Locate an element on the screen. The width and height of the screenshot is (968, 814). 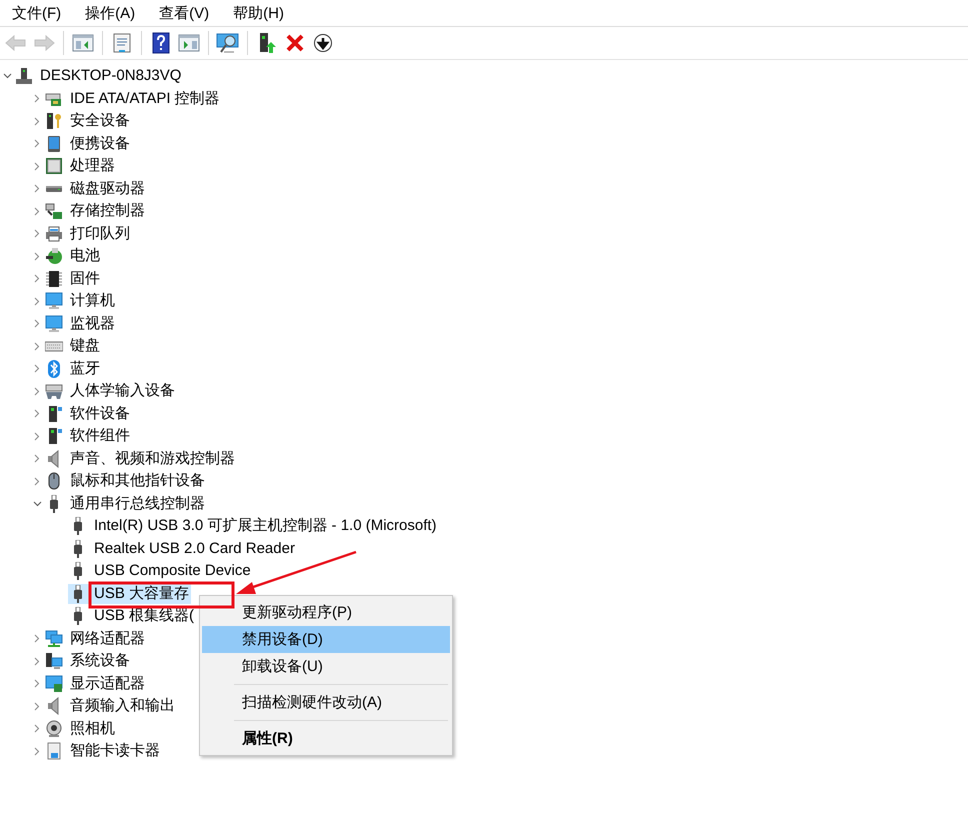
tree-item-label: 电池 is located at coordinates (85, 256).